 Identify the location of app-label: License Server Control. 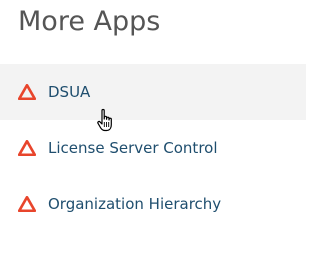
(133, 148).